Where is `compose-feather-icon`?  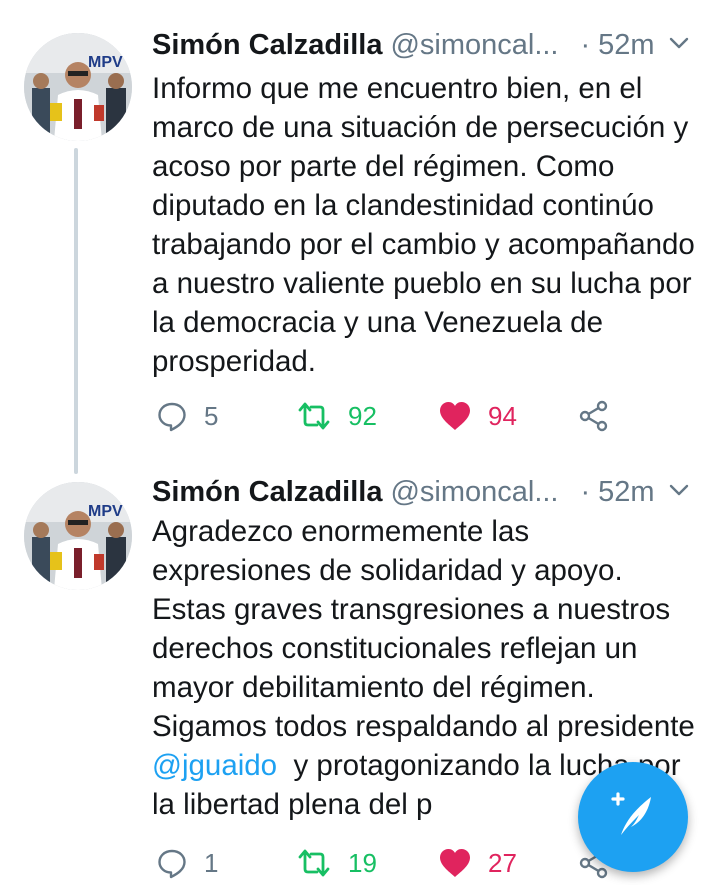
compose-feather-icon is located at coordinates (633, 817).